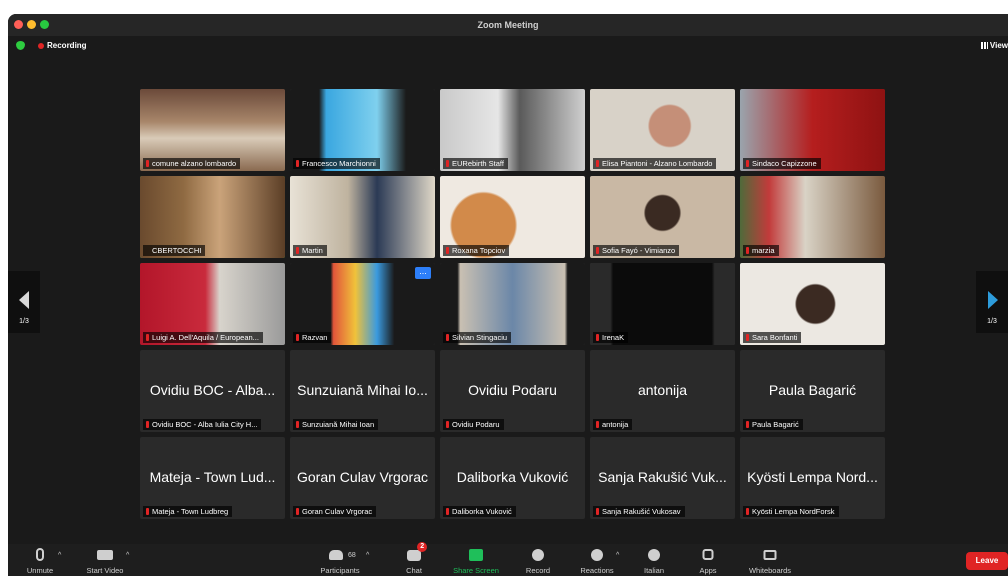  Describe the element at coordinates (761, 250) in the screenshot. I see `participant-name-tag: marzia` at that location.